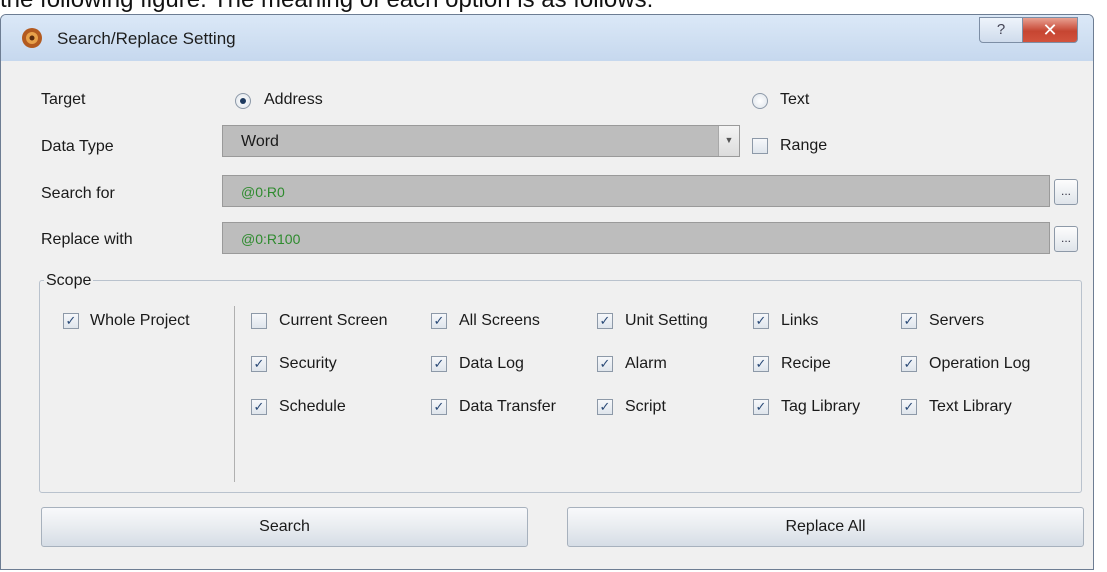 The image size is (1107, 572). I want to click on scope-unit-setting-label: Unit Setting, so click(666, 321).